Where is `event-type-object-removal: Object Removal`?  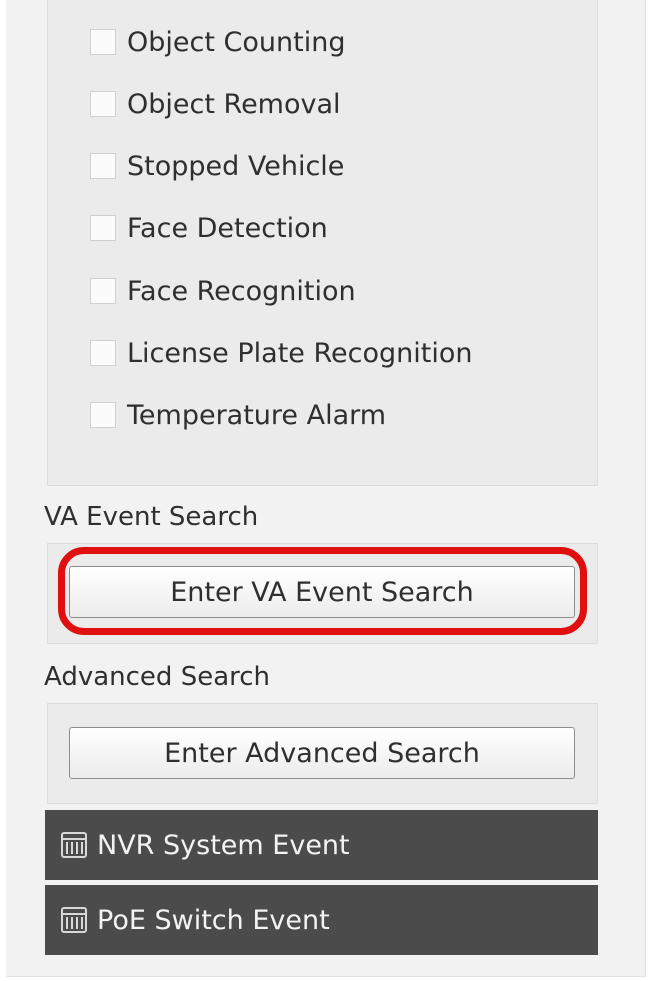
event-type-object-removal: Object Removal is located at coordinates (215, 104).